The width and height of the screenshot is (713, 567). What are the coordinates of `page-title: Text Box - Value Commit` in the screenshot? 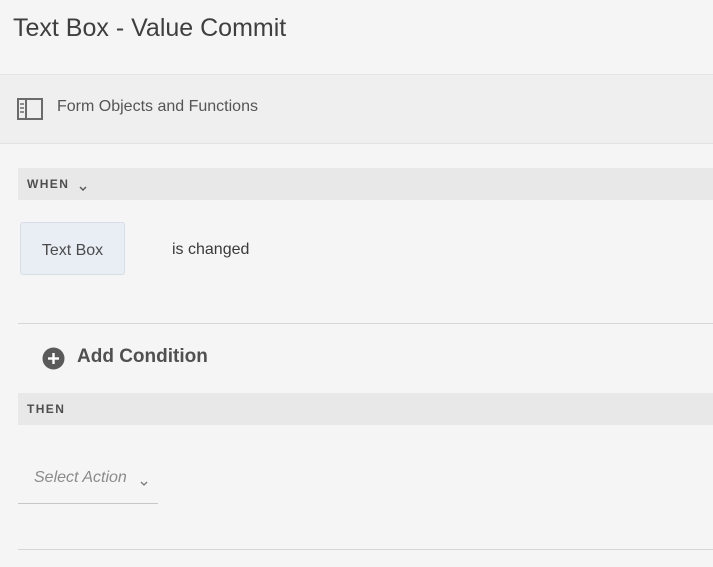 It's located at (150, 28).